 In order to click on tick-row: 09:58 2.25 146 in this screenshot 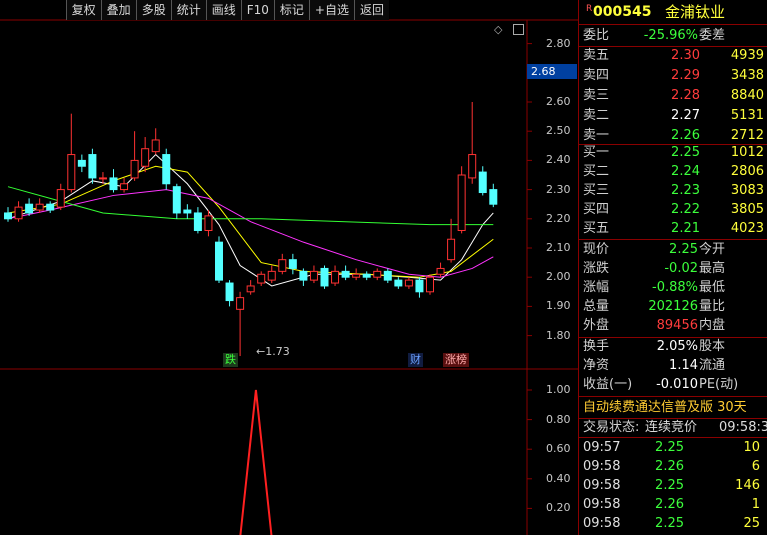, I will do `click(673, 486)`.